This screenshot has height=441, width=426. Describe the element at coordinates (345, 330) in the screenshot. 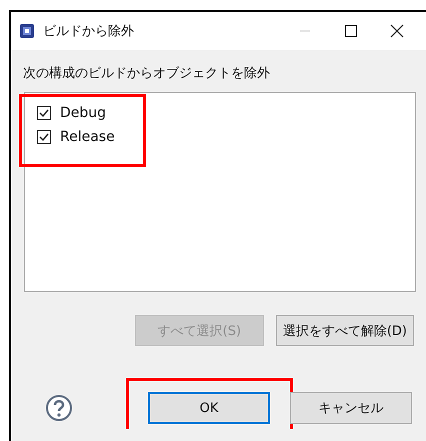

I see `selection-button: 選択をすべて解除(D)` at that location.